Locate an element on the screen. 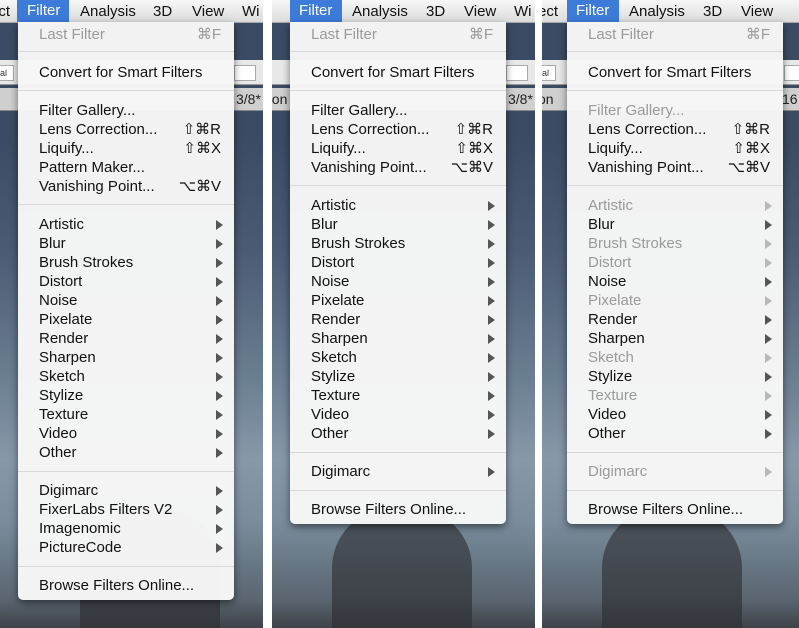  shortcut-label: ⇧⌘X is located at coordinates (474, 148).